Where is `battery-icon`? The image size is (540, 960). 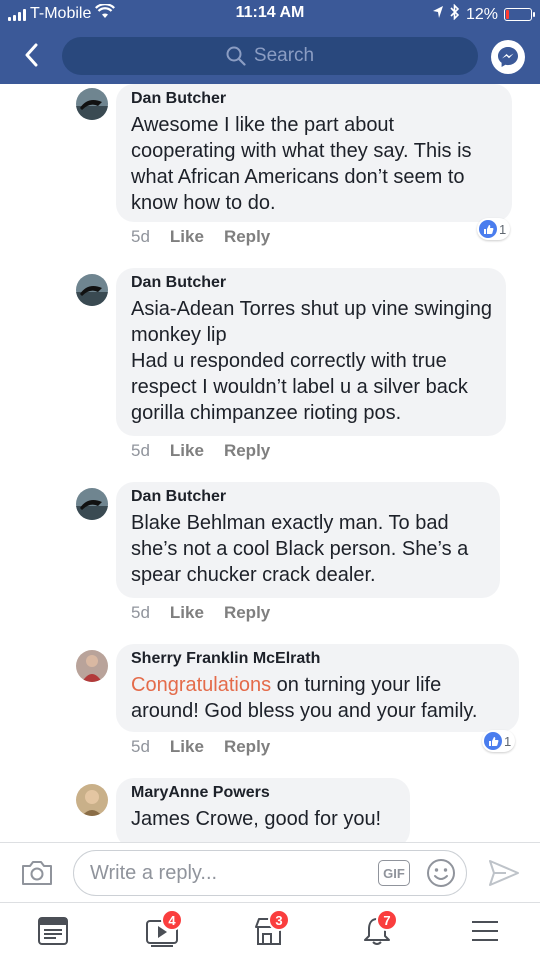
battery-icon is located at coordinates (519, 14).